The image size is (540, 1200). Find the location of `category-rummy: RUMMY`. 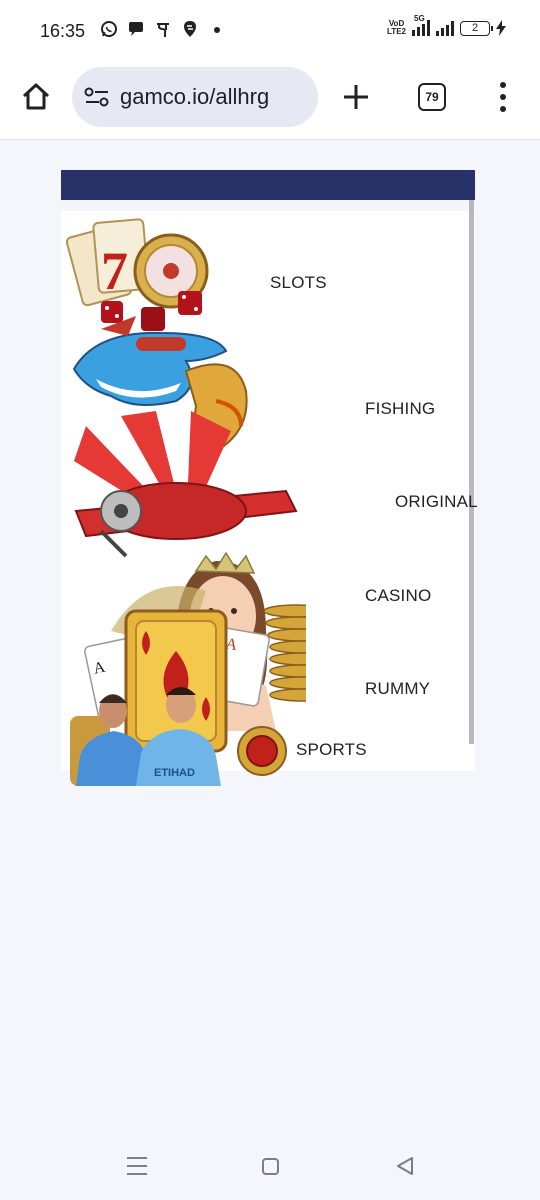

category-rummy: RUMMY is located at coordinates (397, 689).